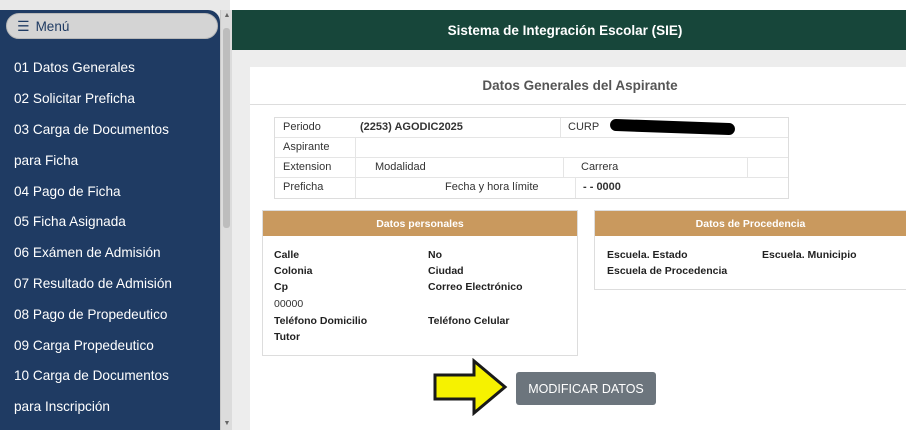 The image size is (906, 430). I want to click on carrera-label: Carrera, so click(600, 167).